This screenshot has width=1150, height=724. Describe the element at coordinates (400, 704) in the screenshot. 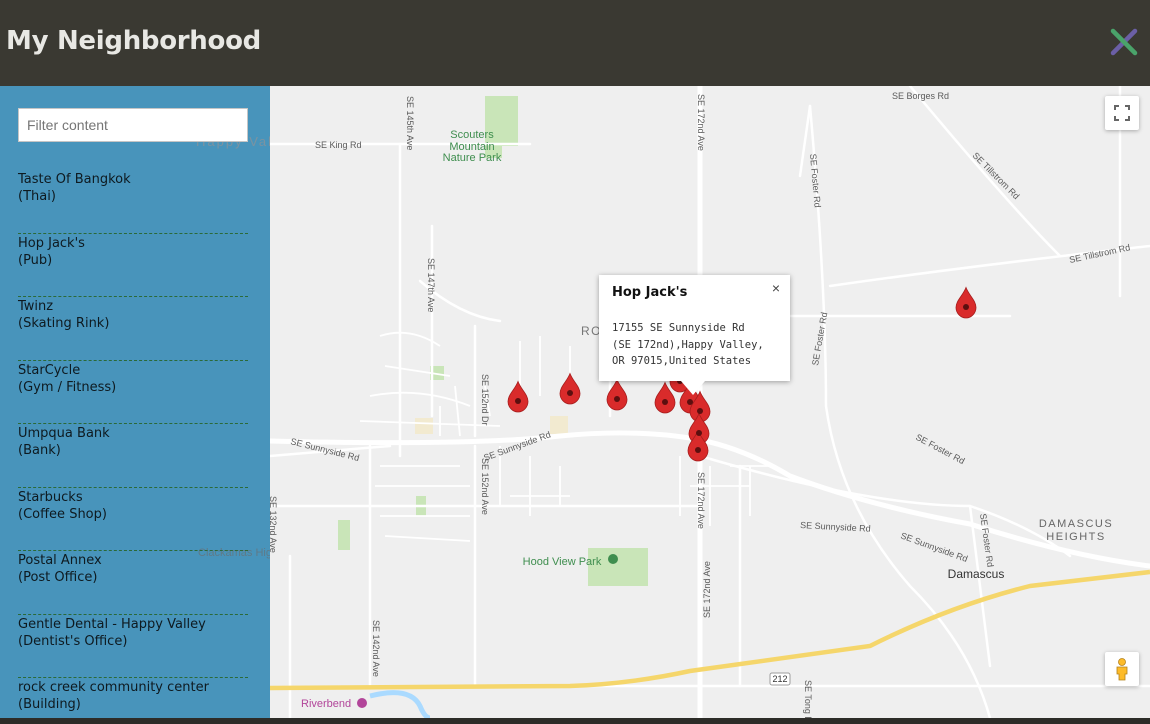

I see `river` at that location.